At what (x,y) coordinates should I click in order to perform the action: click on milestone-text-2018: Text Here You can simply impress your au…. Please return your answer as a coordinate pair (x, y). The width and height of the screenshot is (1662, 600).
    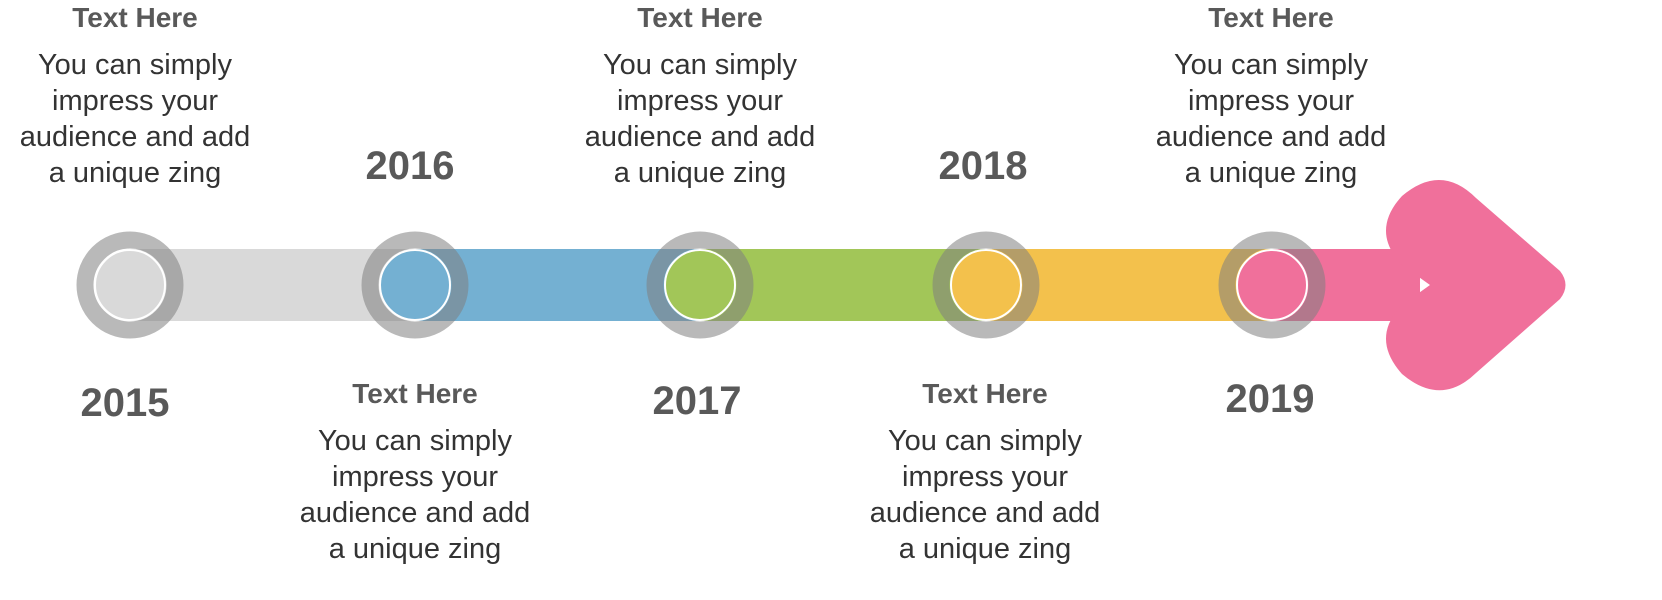
    Looking at the image, I should click on (985, 472).